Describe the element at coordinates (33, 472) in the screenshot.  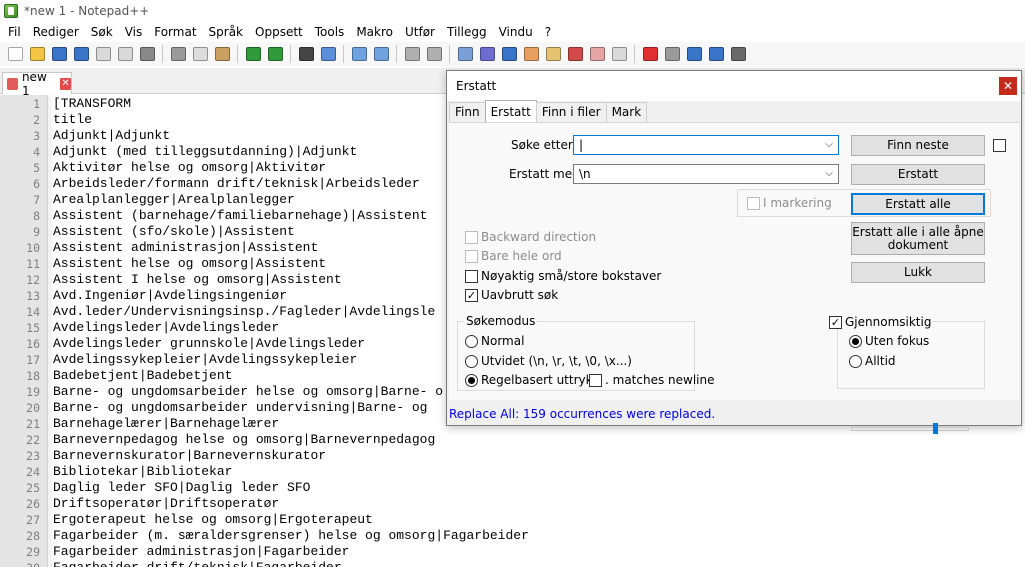
I see `line-number: 24` at that location.